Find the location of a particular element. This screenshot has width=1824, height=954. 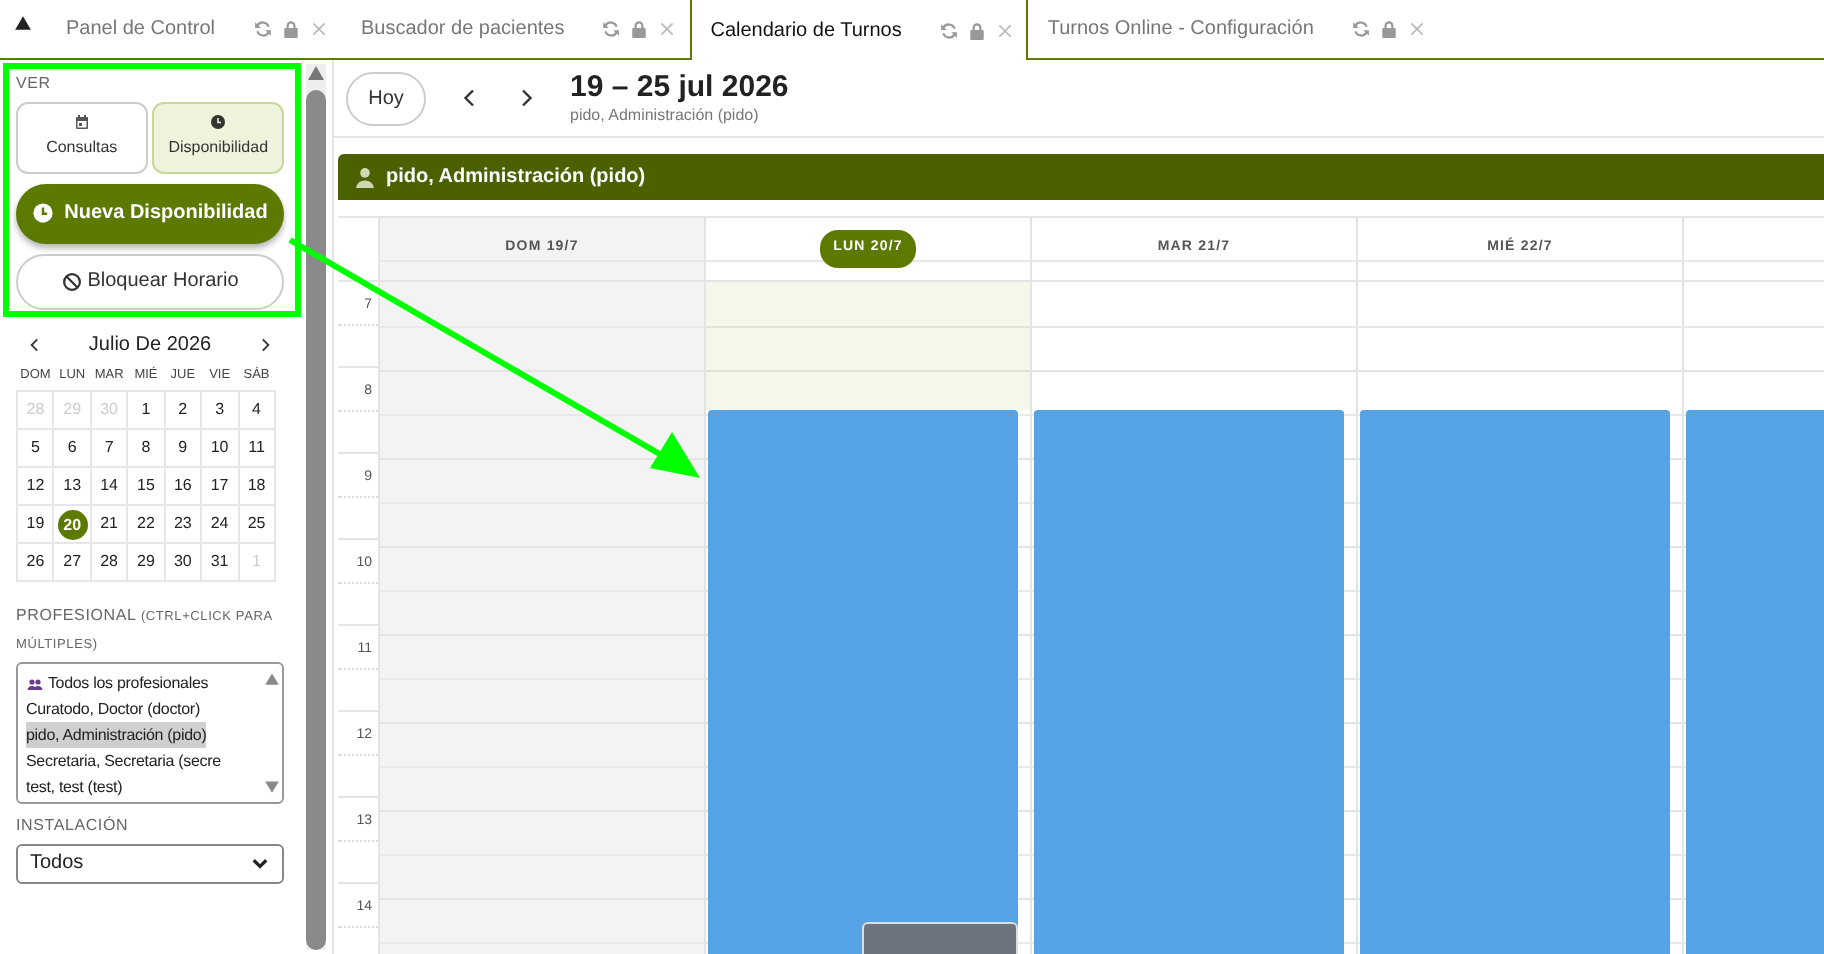

block-schedule-button: Bloquear Horario is located at coordinates (150, 281).